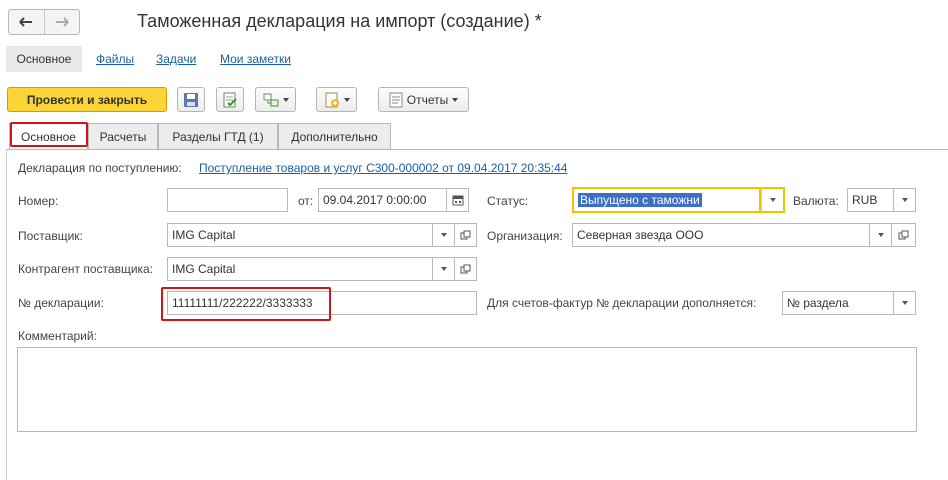 This screenshot has width=948, height=480. I want to click on status-dropdown, so click(773, 200).